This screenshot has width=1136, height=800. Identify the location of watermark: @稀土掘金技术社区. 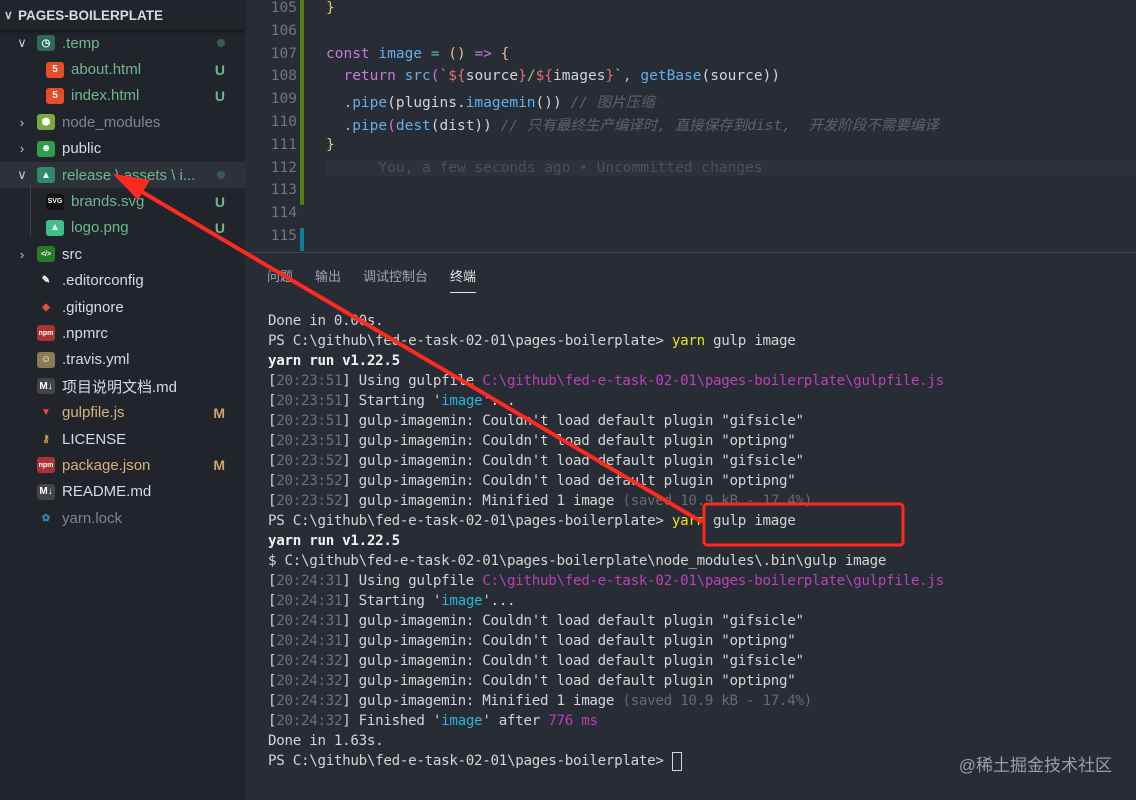
(1035, 765).